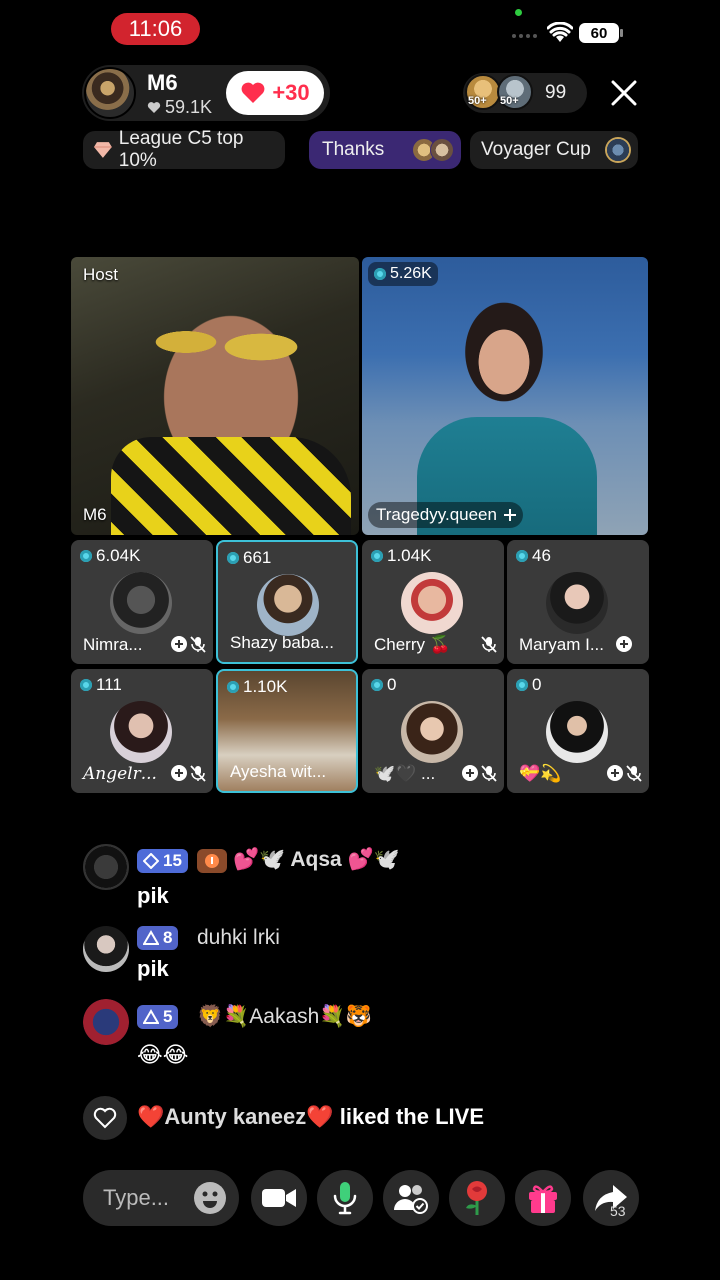 This screenshot has width=720, height=1280. Describe the element at coordinates (442, 150) in the screenshot. I see `supporter-avatar` at that location.